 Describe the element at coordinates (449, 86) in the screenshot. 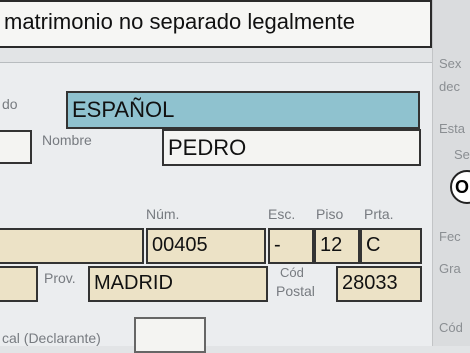

I see `side-label-dec: dec` at that location.